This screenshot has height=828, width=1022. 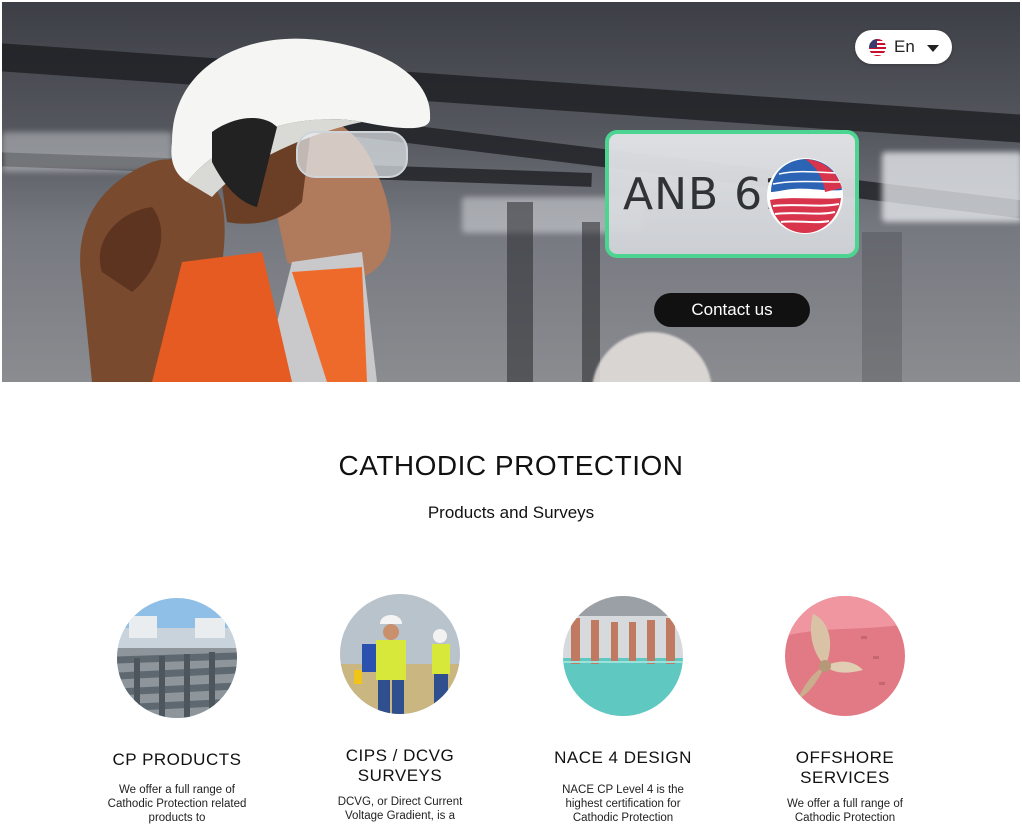 I want to click on section-title: CATHODIC PROTECTION, so click(x=511, y=465).